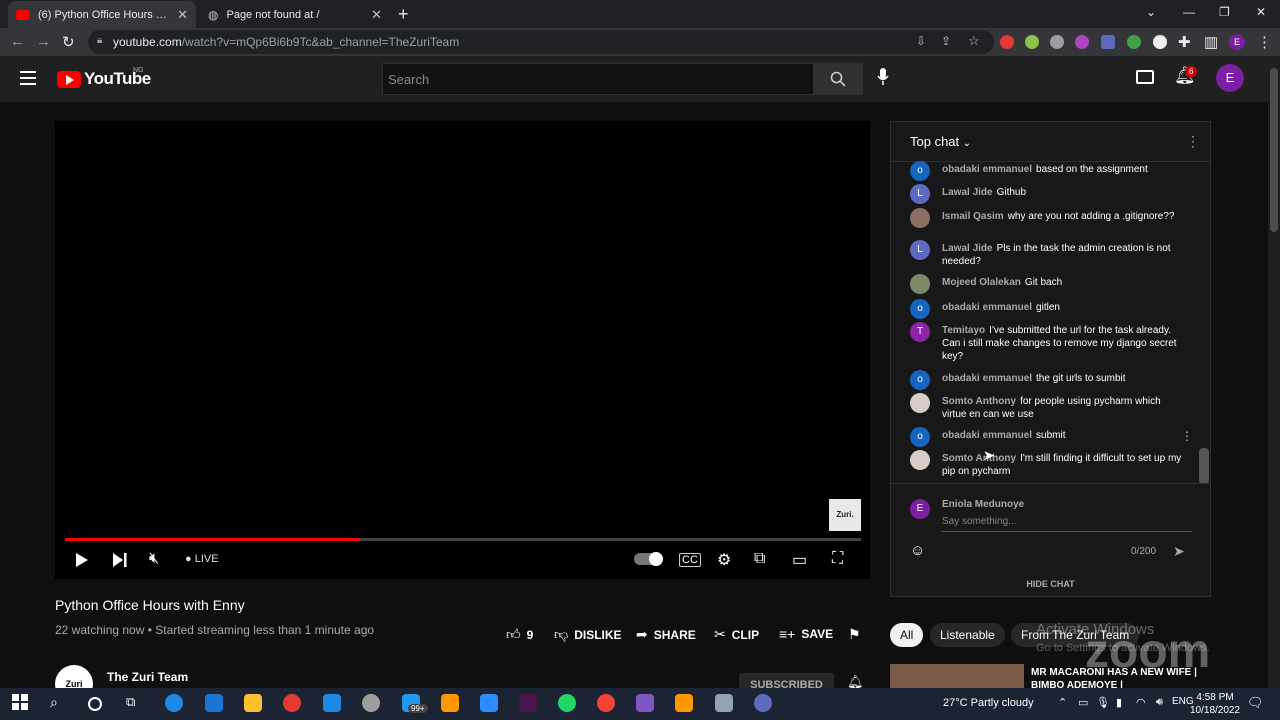 The image size is (1280, 720). I want to click on report-button: ⚑, so click(854, 634).